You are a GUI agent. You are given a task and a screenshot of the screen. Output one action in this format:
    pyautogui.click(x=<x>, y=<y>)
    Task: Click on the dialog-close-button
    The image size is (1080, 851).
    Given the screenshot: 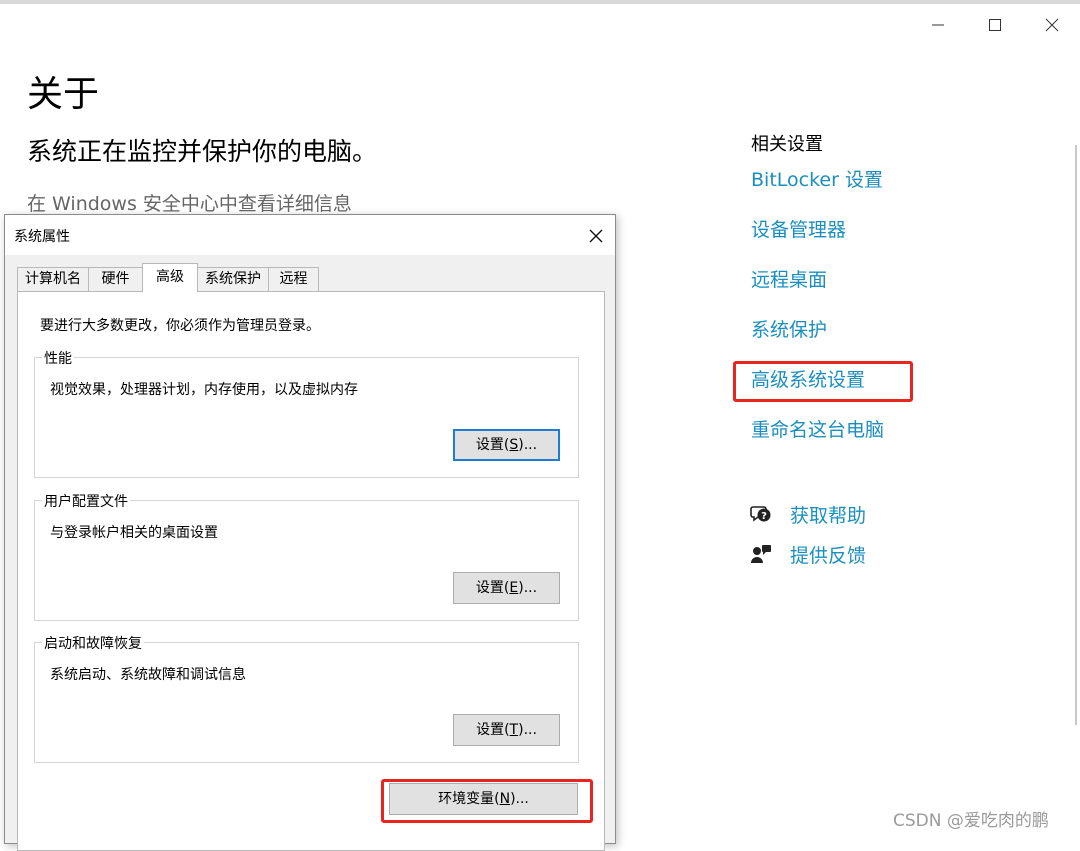 What is the action you would take?
    pyautogui.click(x=596, y=236)
    